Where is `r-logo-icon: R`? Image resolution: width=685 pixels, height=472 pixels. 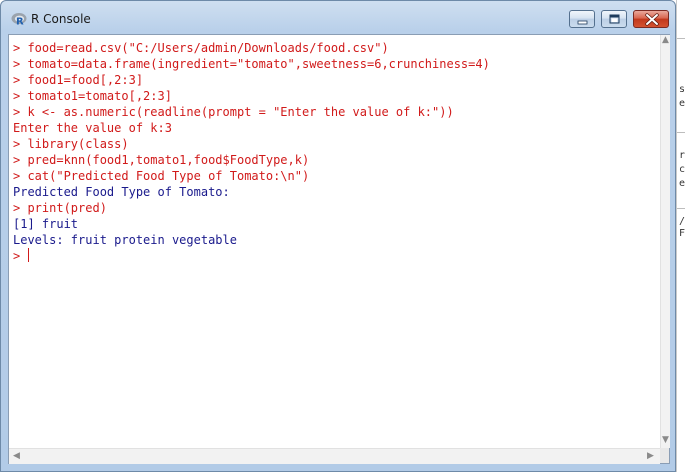 r-logo-icon: R is located at coordinates (19, 19).